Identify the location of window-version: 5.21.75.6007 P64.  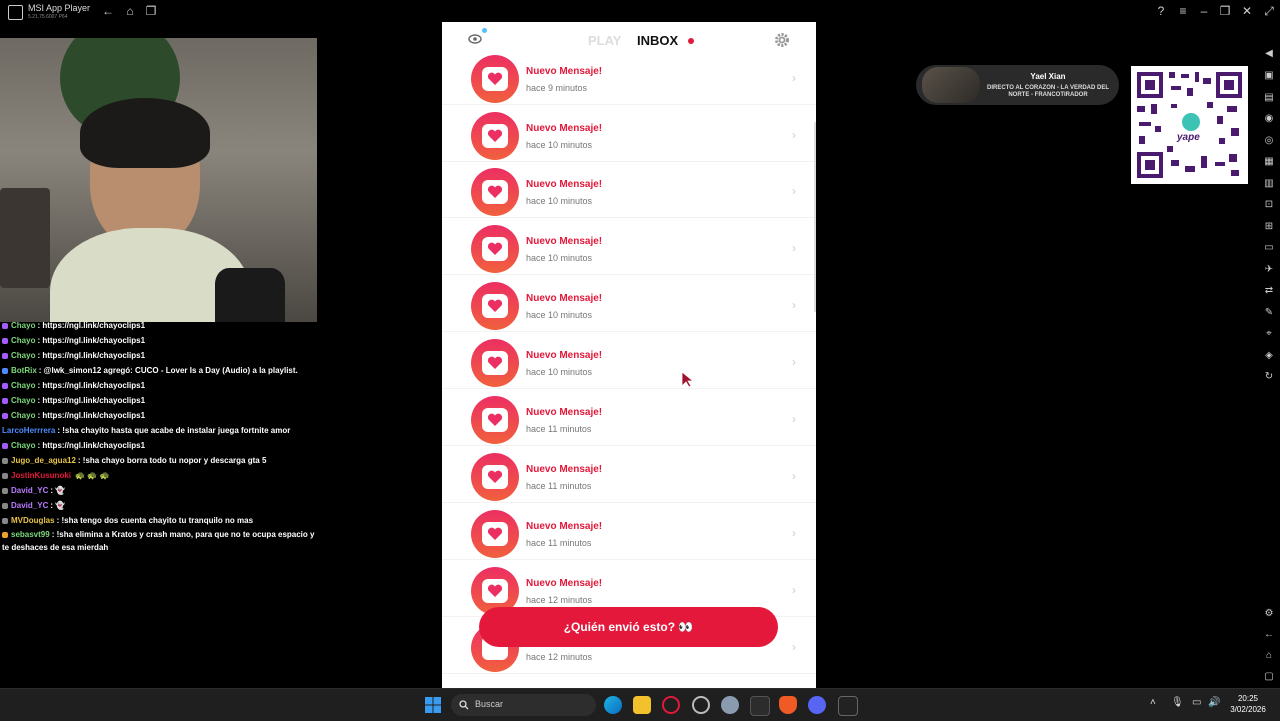
(48, 17).